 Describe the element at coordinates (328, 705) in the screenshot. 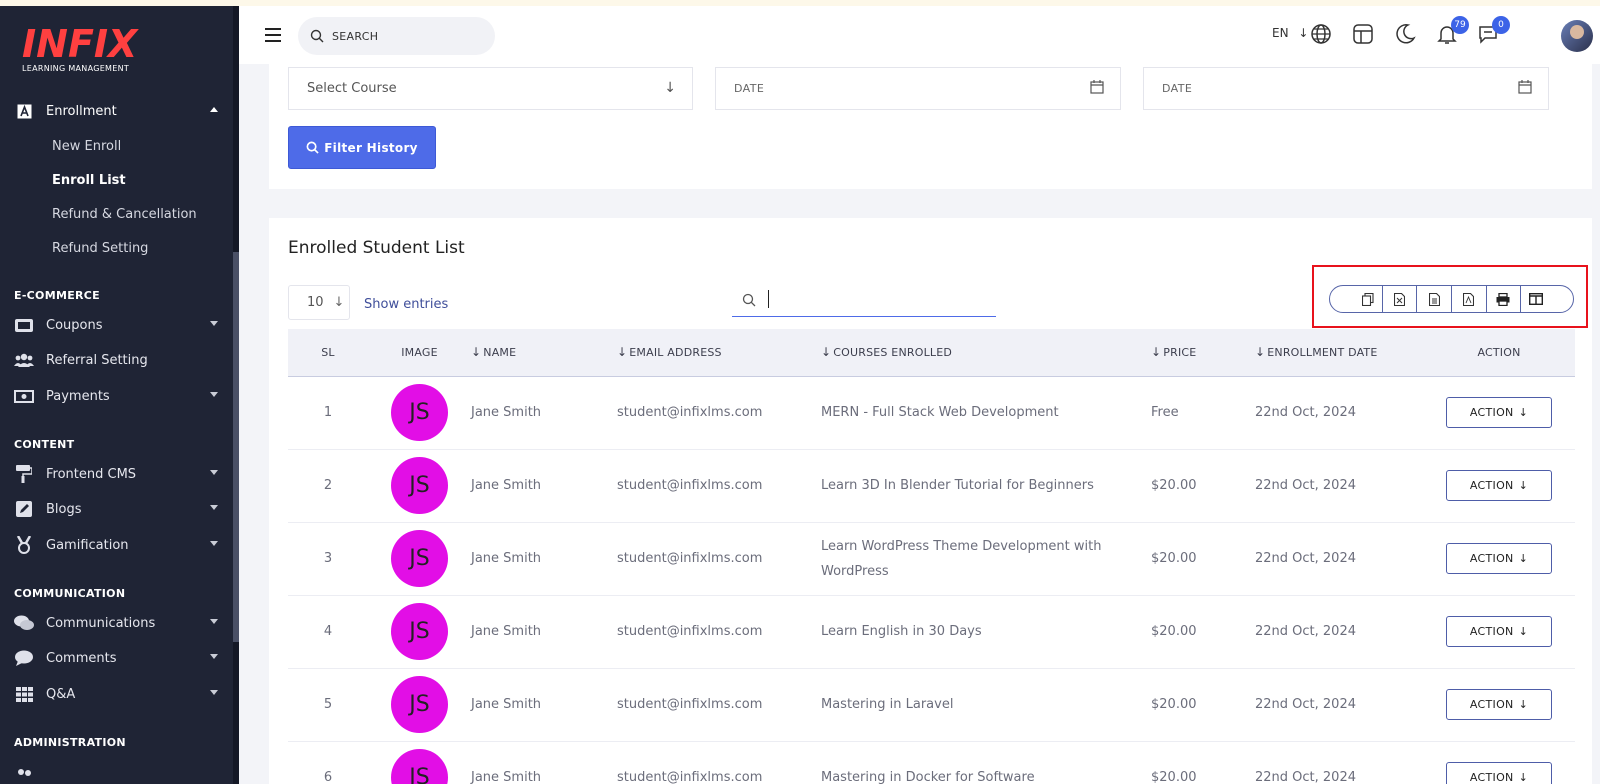

I see `row-sl: 5` at that location.